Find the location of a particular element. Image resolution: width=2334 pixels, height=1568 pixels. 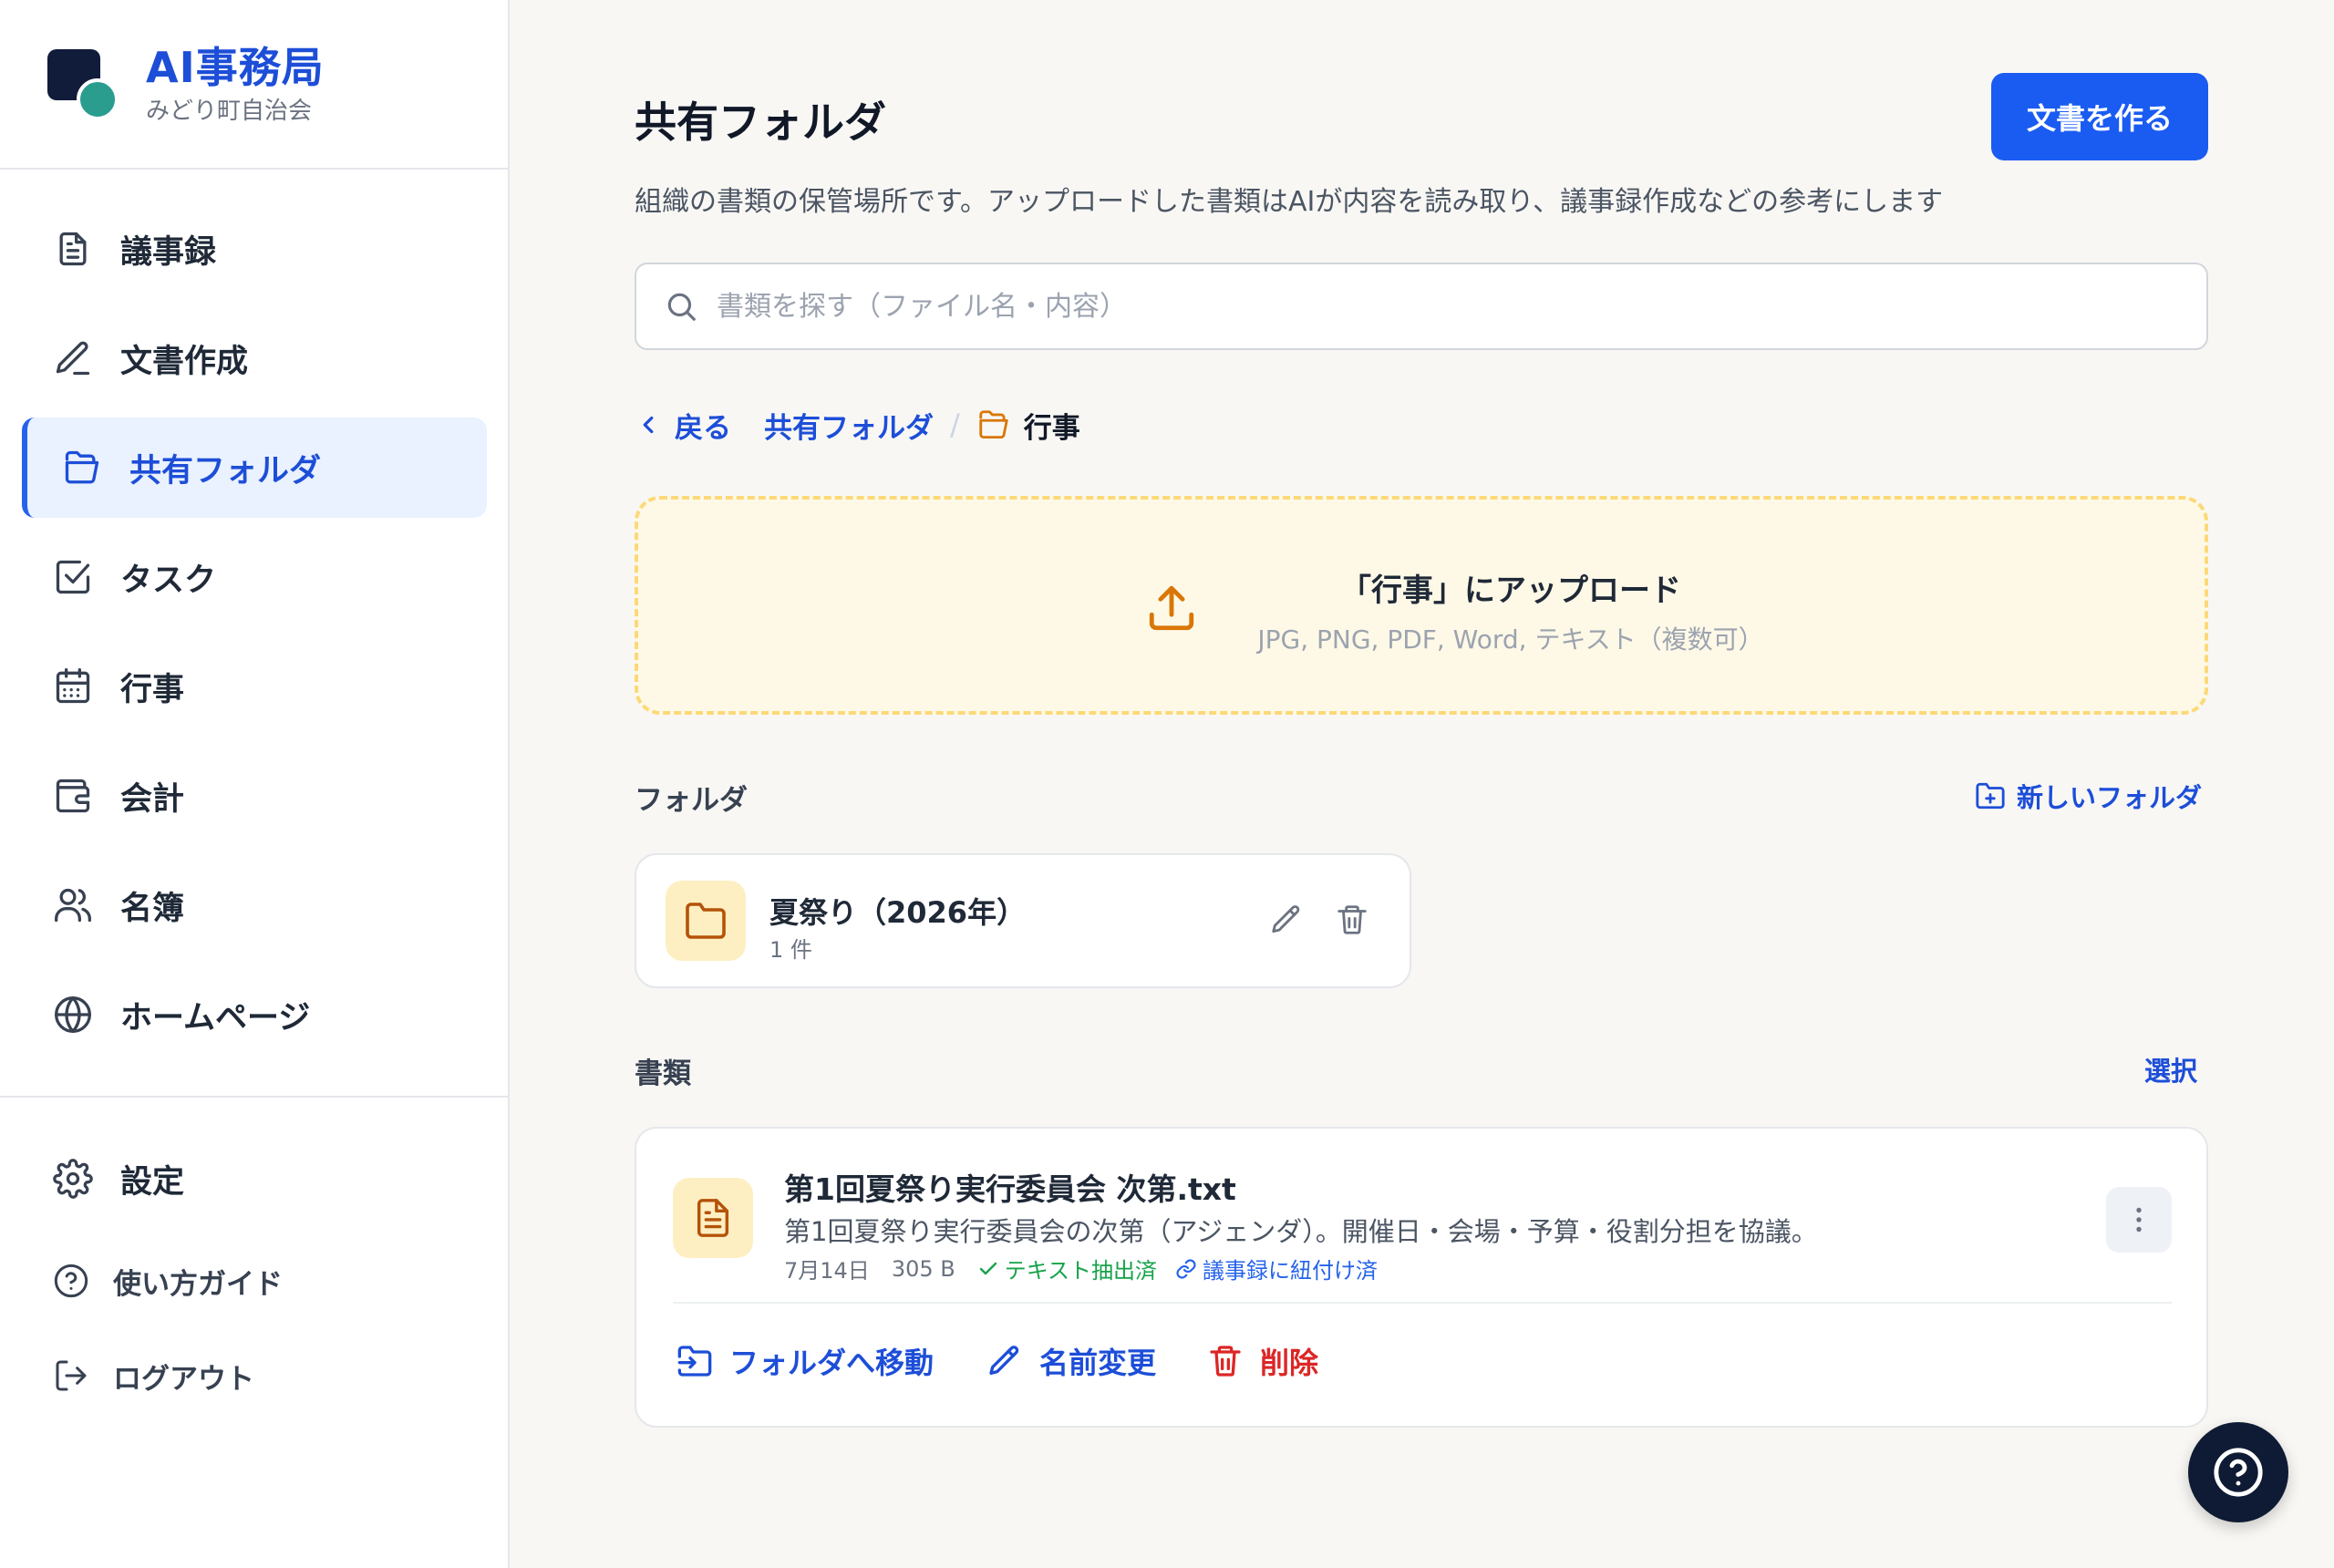

document-thumb is located at coordinates (713, 1218).